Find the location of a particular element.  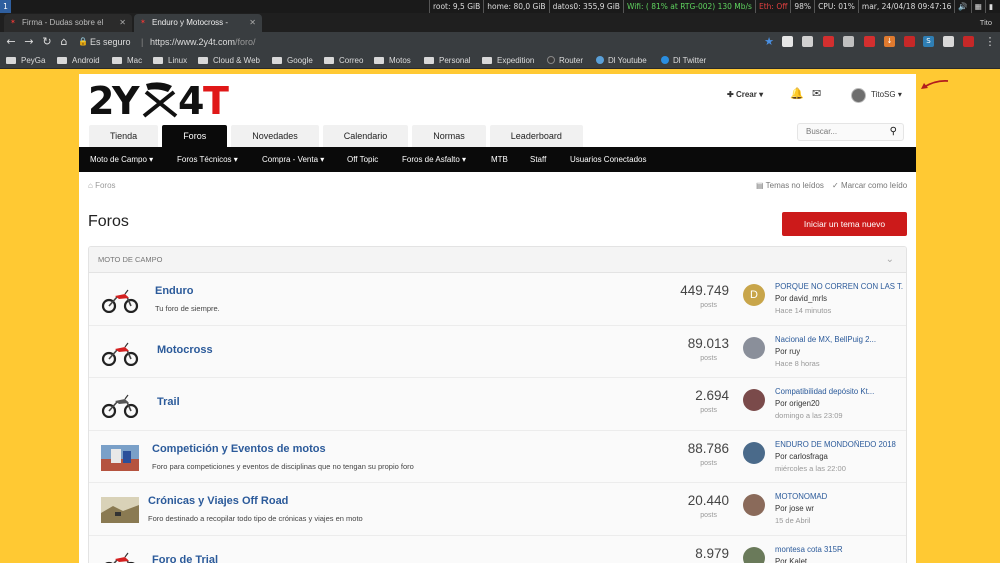

crear-menu: ✚ Crear ▾ is located at coordinates (745, 94).